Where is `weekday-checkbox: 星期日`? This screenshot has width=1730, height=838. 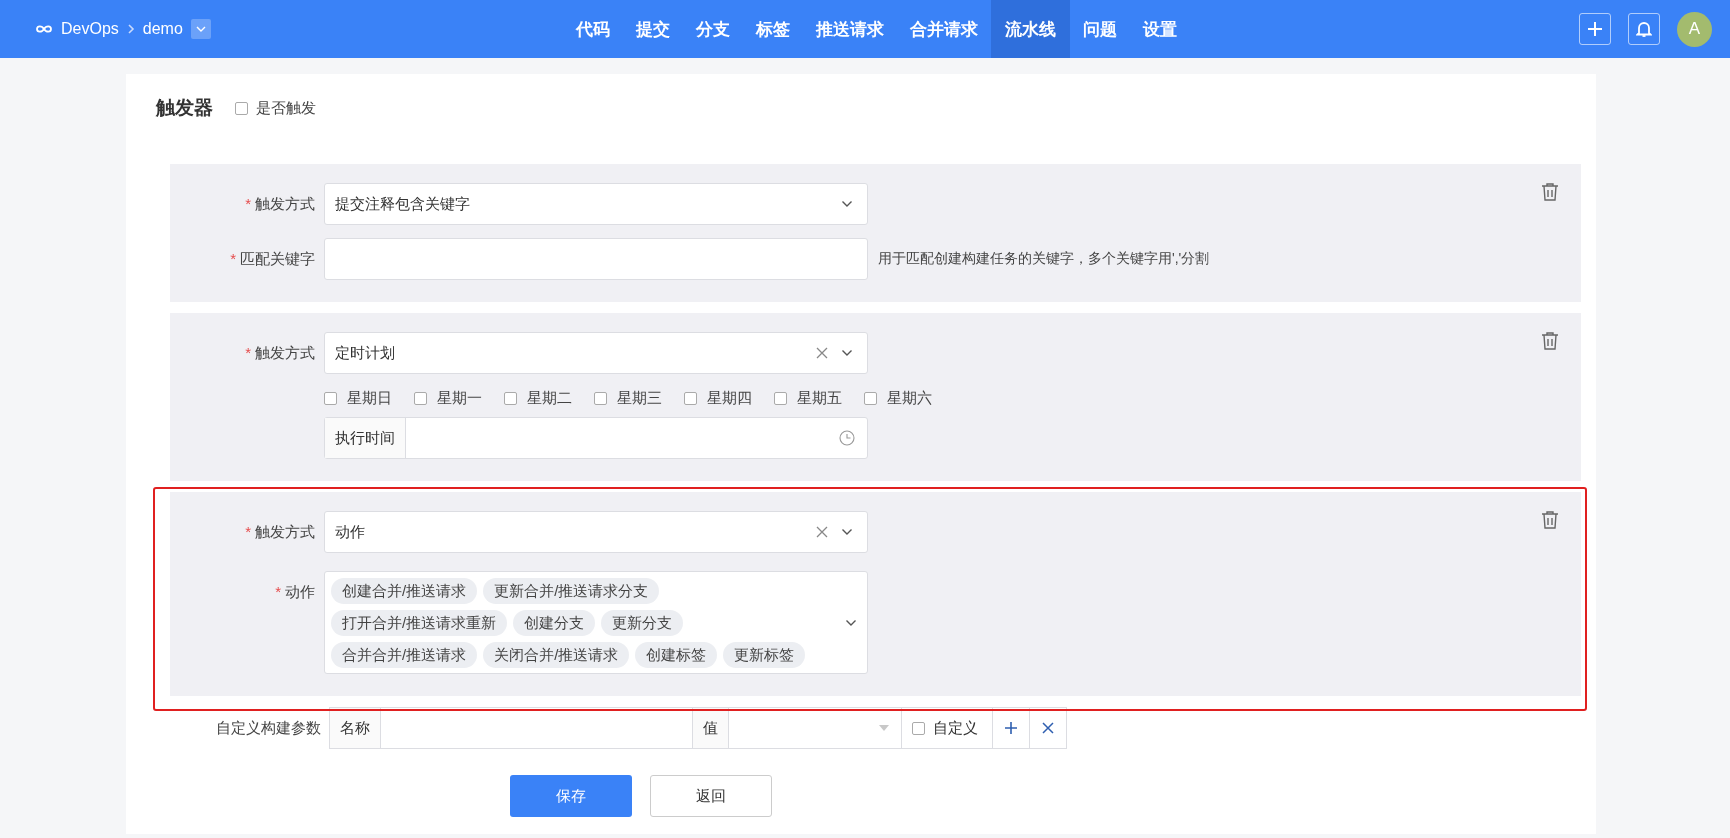
weekday-checkbox: 星期日 is located at coordinates (358, 398).